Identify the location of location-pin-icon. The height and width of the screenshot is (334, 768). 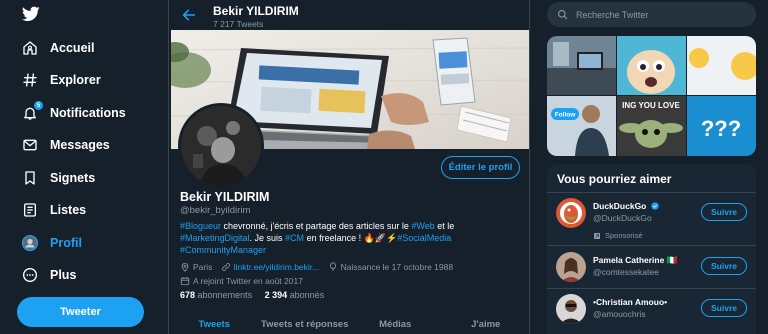
(185, 267).